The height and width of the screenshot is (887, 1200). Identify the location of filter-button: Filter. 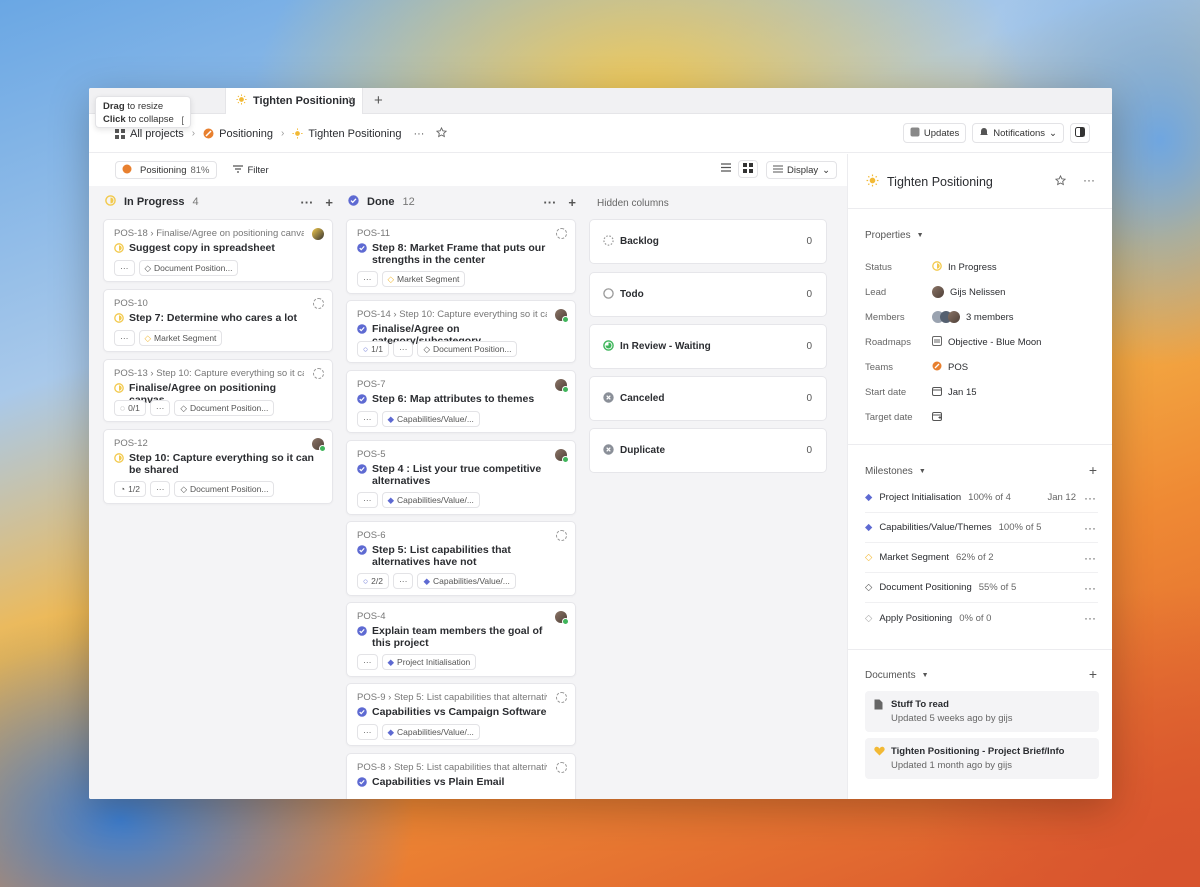
(250, 170).